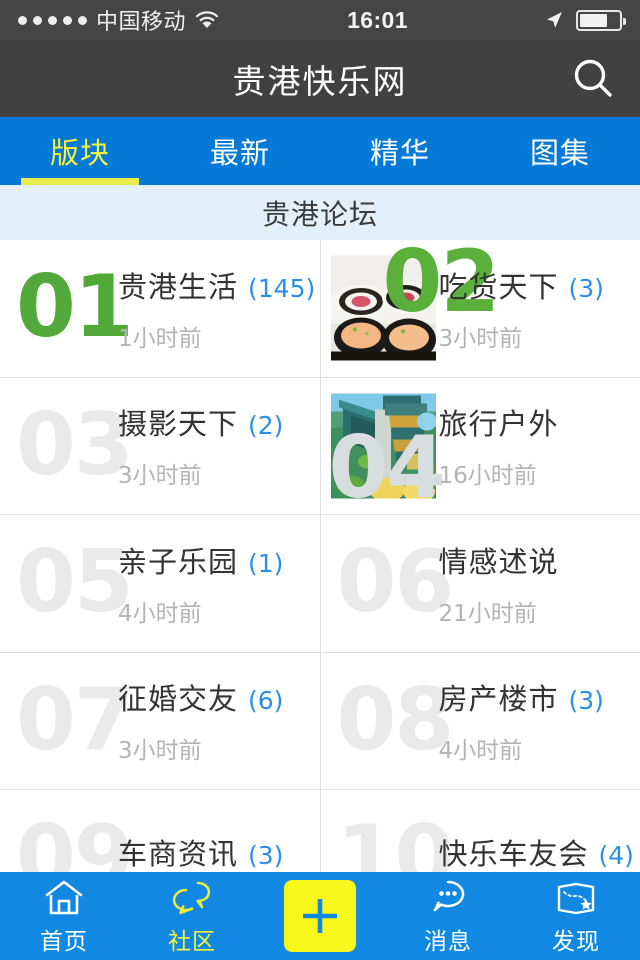  I want to click on nav-item-post, so click(320, 916).